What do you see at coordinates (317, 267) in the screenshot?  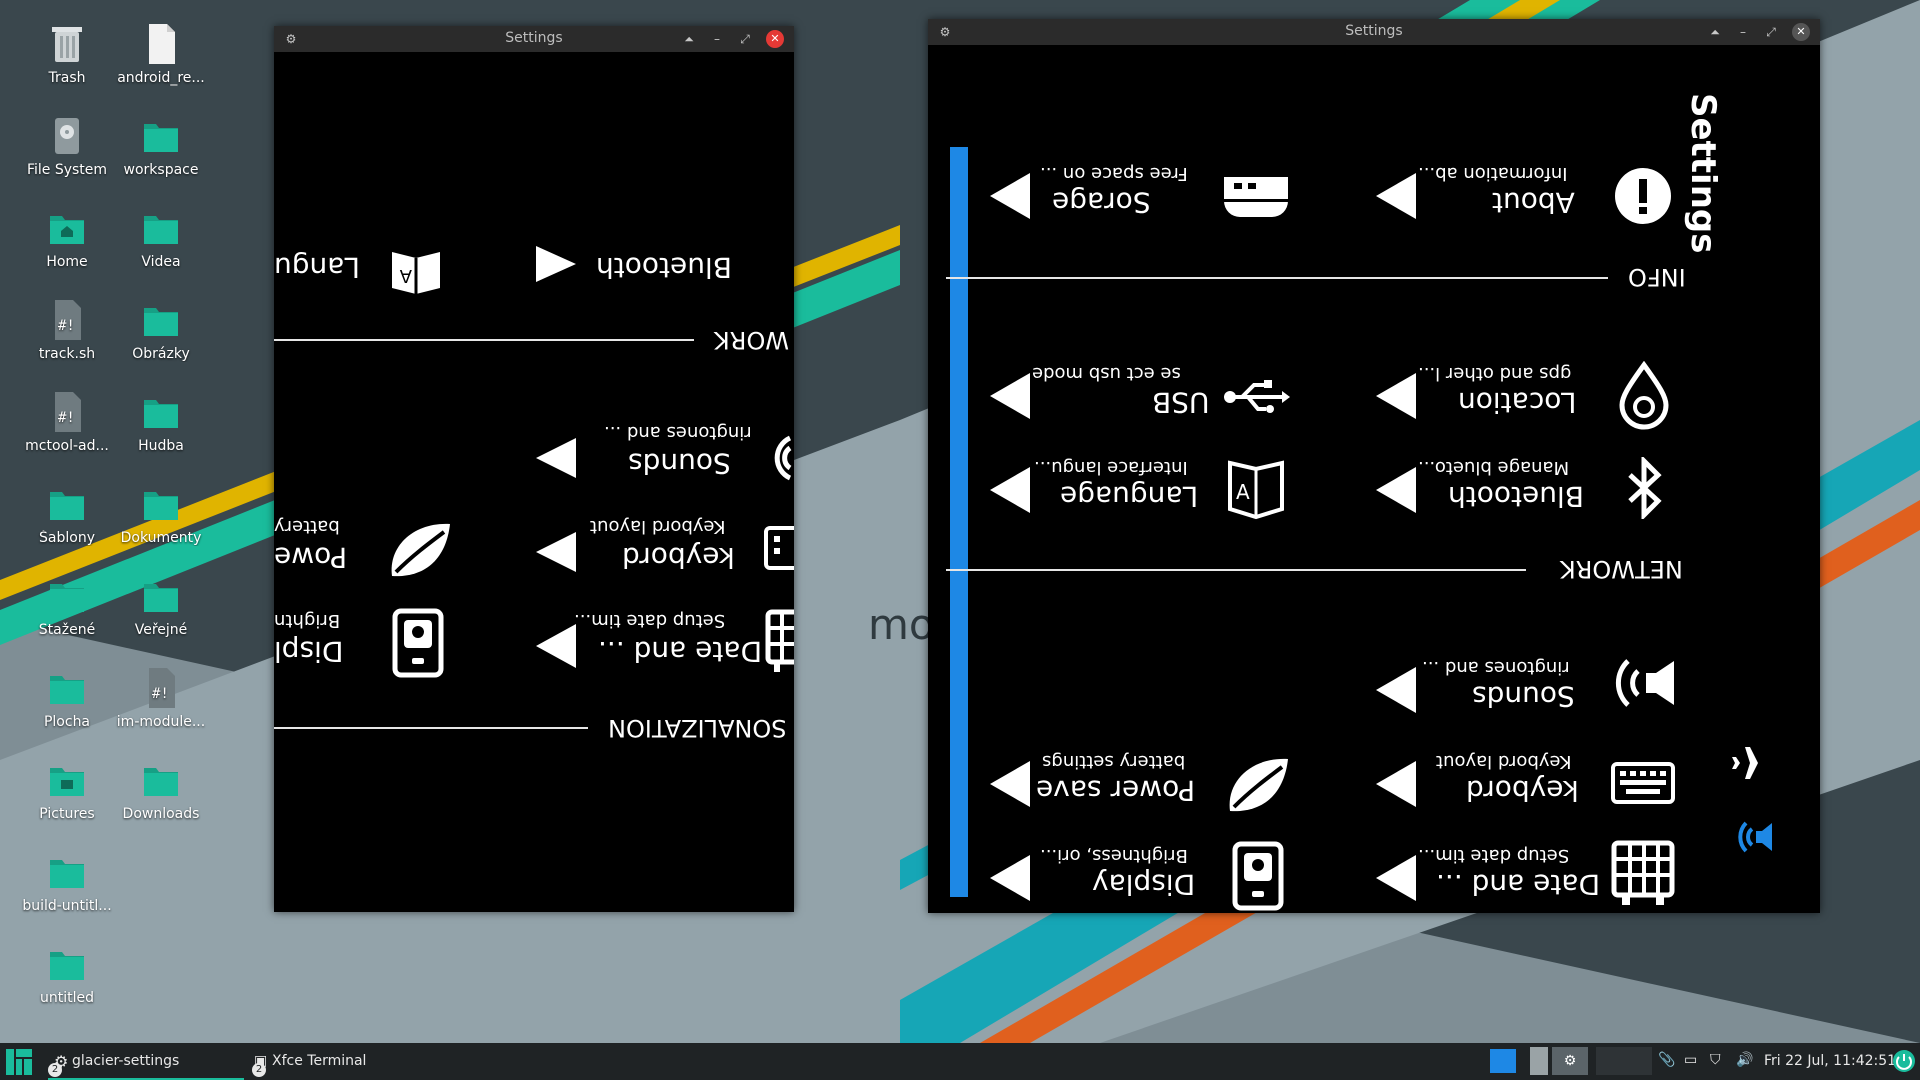 I see `language-title: Langu` at bounding box center [317, 267].